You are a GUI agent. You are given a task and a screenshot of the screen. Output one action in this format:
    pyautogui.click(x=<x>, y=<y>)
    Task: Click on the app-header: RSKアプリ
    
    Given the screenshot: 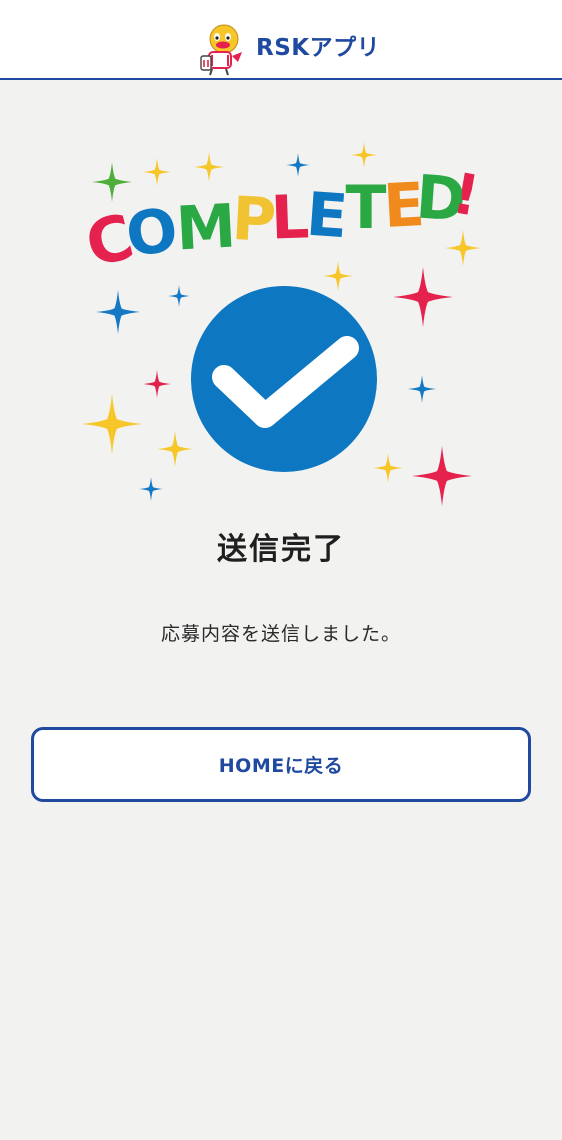 What is the action you would take?
    pyautogui.click(x=281, y=40)
    